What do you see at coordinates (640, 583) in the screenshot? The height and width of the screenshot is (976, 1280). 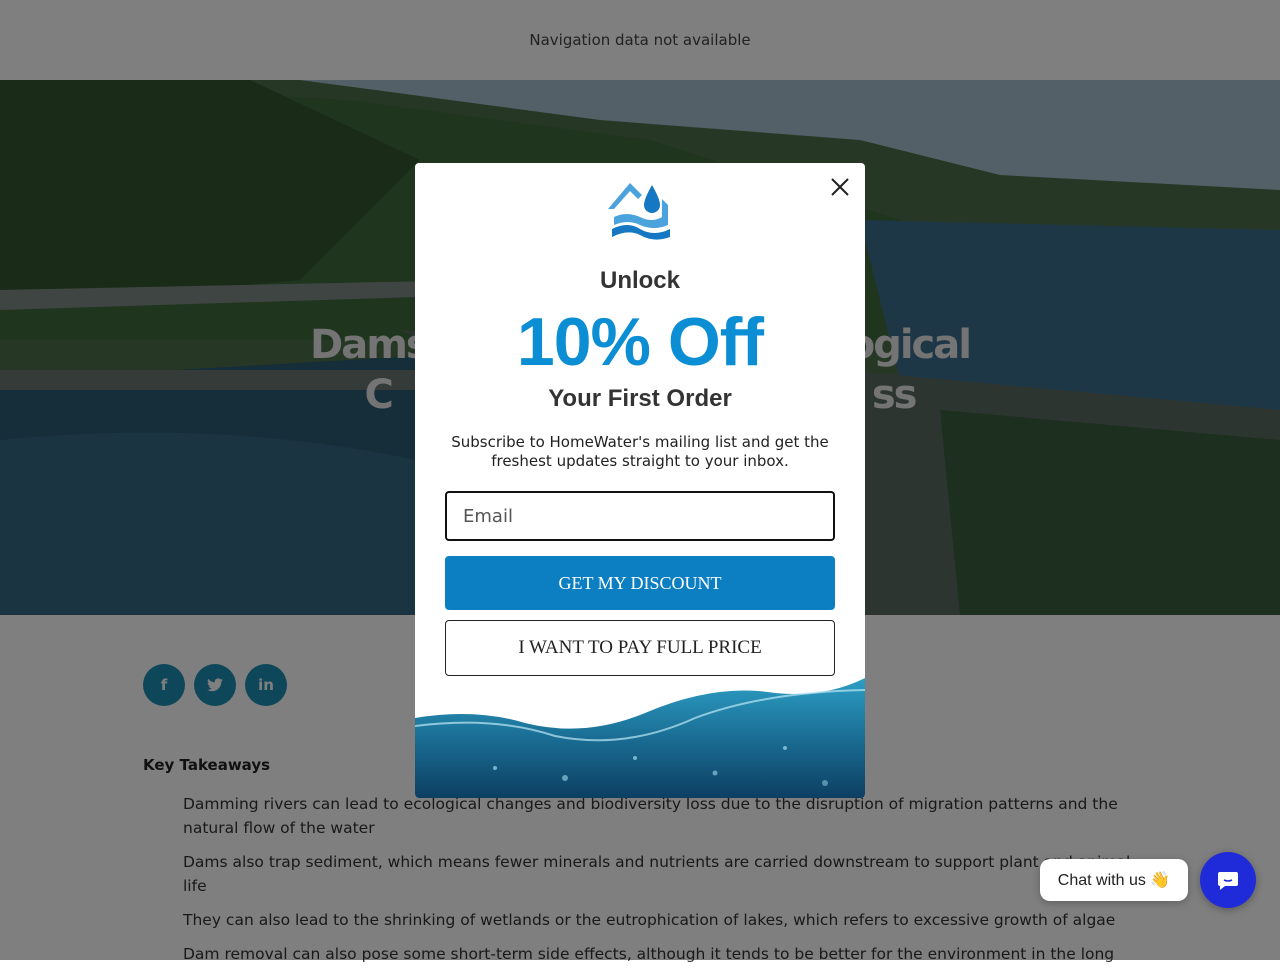 I see `get-discount-button: GET MY DISCOUNT` at bounding box center [640, 583].